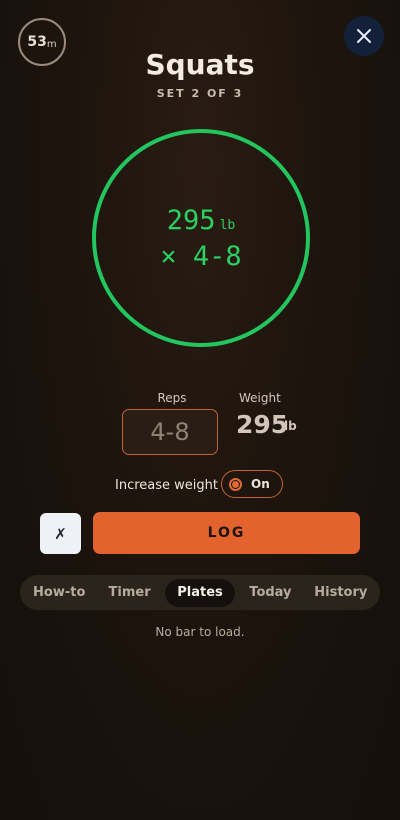 The height and width of the screenshot is (820, 400). Describe the element at coordinates (166, 485) in the screenshot. I see `increase-weight-label: Increase weight` at that location.